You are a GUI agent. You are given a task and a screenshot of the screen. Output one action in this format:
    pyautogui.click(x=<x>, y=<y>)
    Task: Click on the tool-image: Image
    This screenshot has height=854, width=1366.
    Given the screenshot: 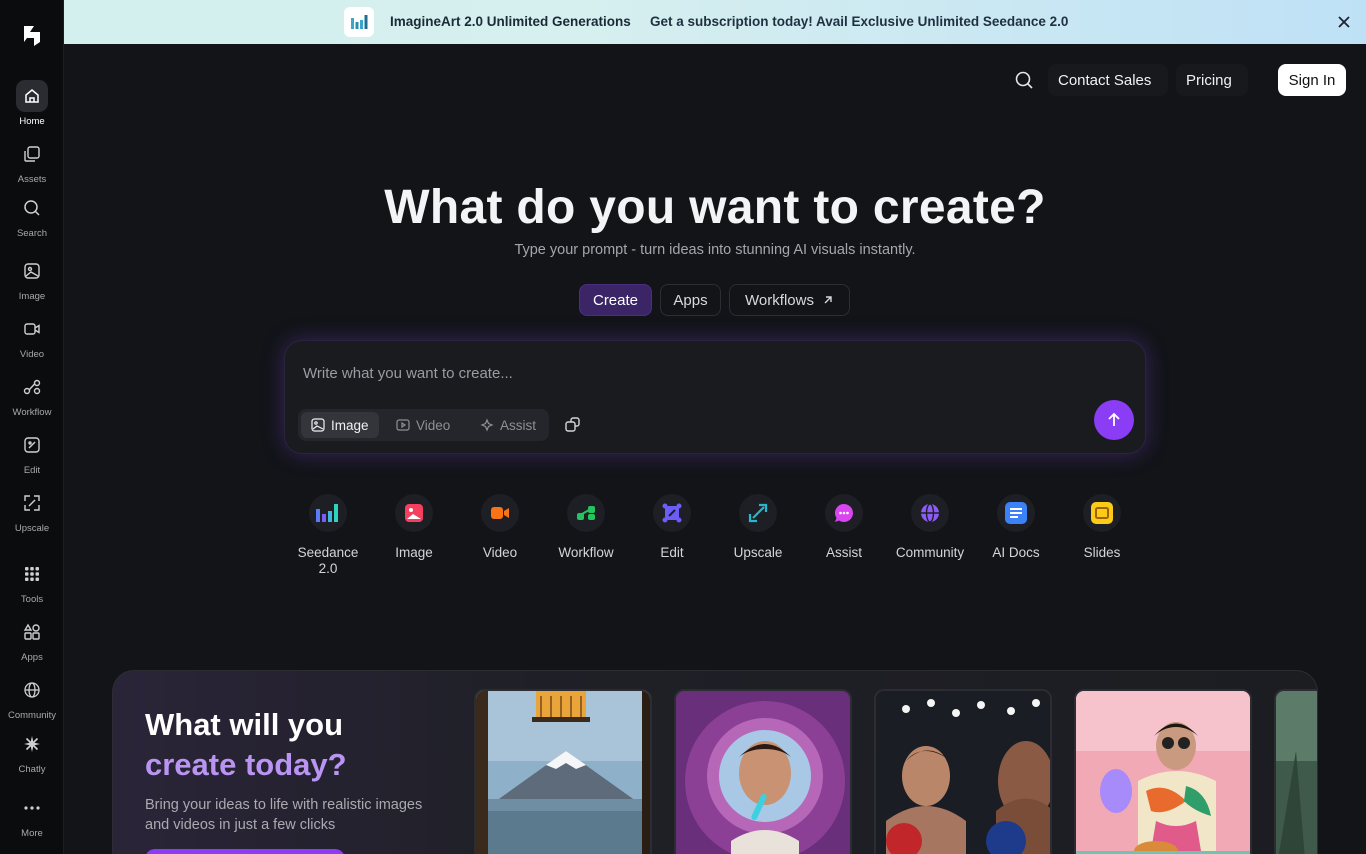 What is the action you would take?
    pyautogui.click(x=414, y=527)
    